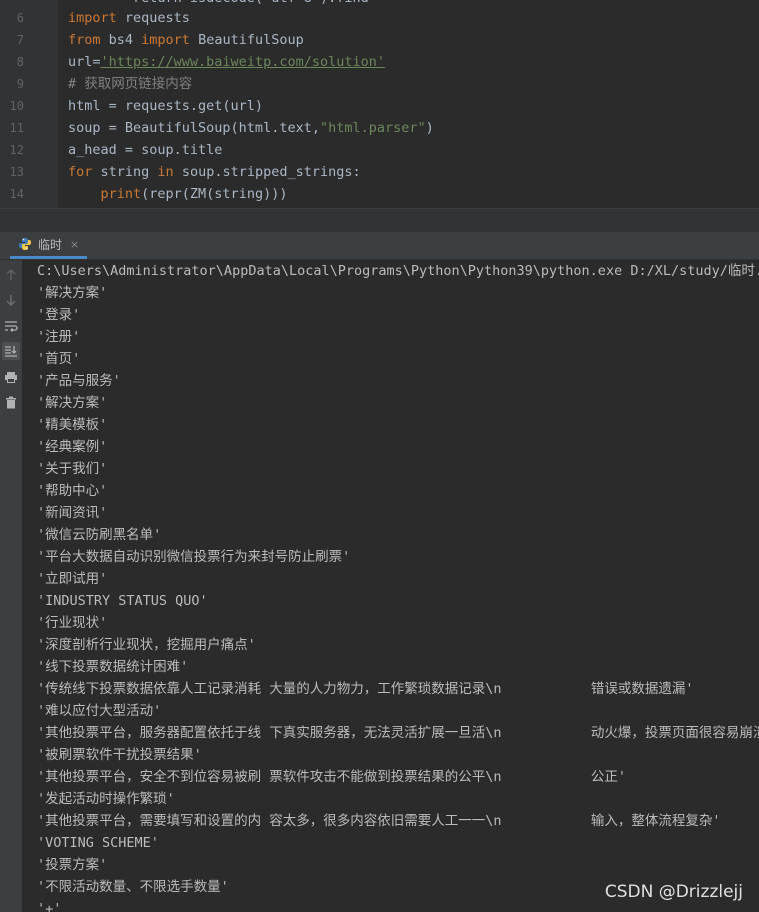  Describe the element at coordinates (673, 892) in the screenshot. I see `csdn-watermark: CSDN @Drizzlejj` at that location.